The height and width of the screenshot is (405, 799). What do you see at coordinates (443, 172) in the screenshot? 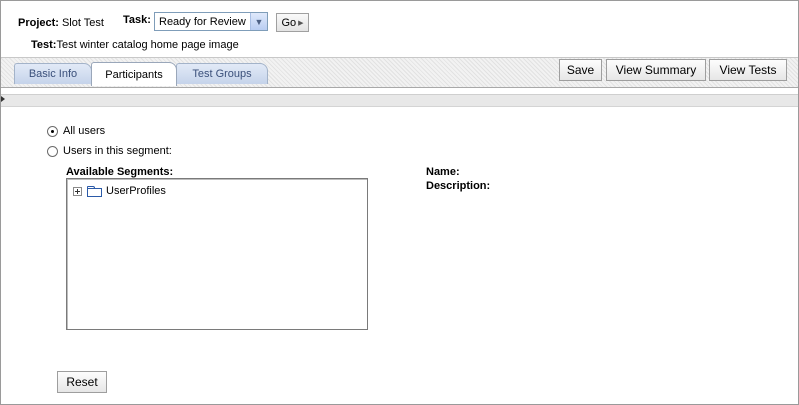
I see `name-label: Name:` at bounding box center [443, 172].